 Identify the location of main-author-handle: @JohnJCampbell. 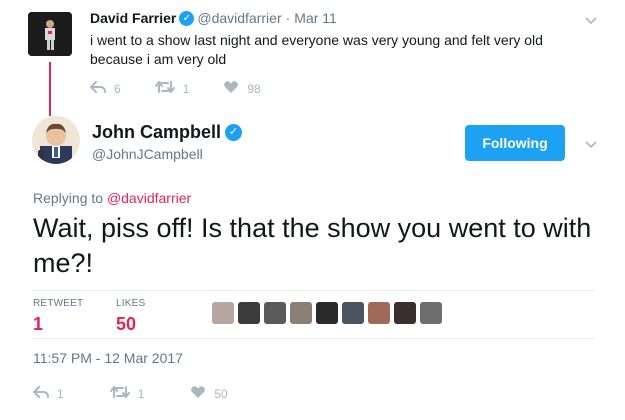
(147, 154).